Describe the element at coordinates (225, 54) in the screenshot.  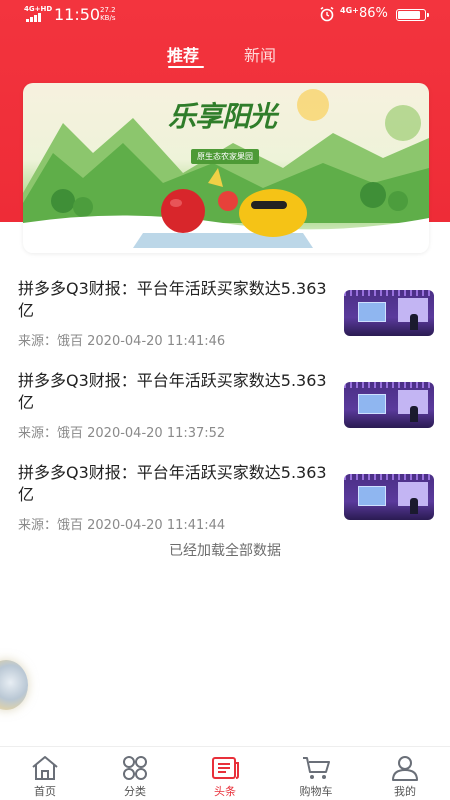
I see `top-tabs: 推荐 新闻` at that location.